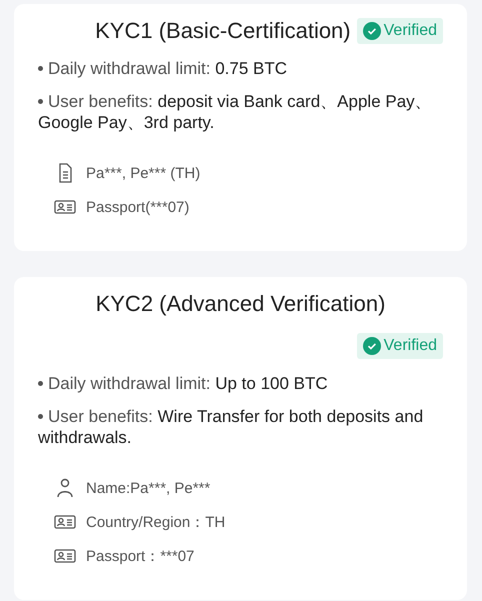 The height and width of the screenshot is (601, 482). Describe the element at coordinates (156, 522) in the screenshot. I see `detail-text: Country/Region：TH` at that location.